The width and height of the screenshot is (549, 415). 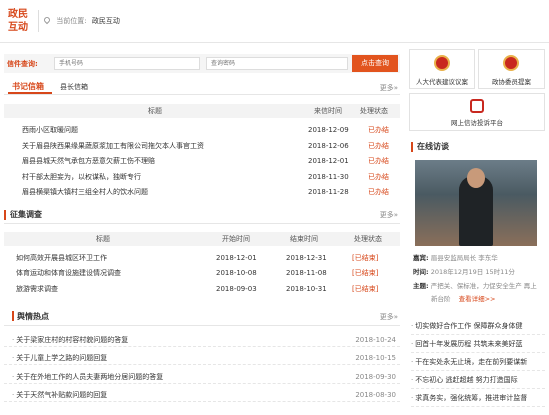 What do you see at coordinates (30, 93) in the screenshot?
I see `tab-active-underline` at bounding box center [30, 93].